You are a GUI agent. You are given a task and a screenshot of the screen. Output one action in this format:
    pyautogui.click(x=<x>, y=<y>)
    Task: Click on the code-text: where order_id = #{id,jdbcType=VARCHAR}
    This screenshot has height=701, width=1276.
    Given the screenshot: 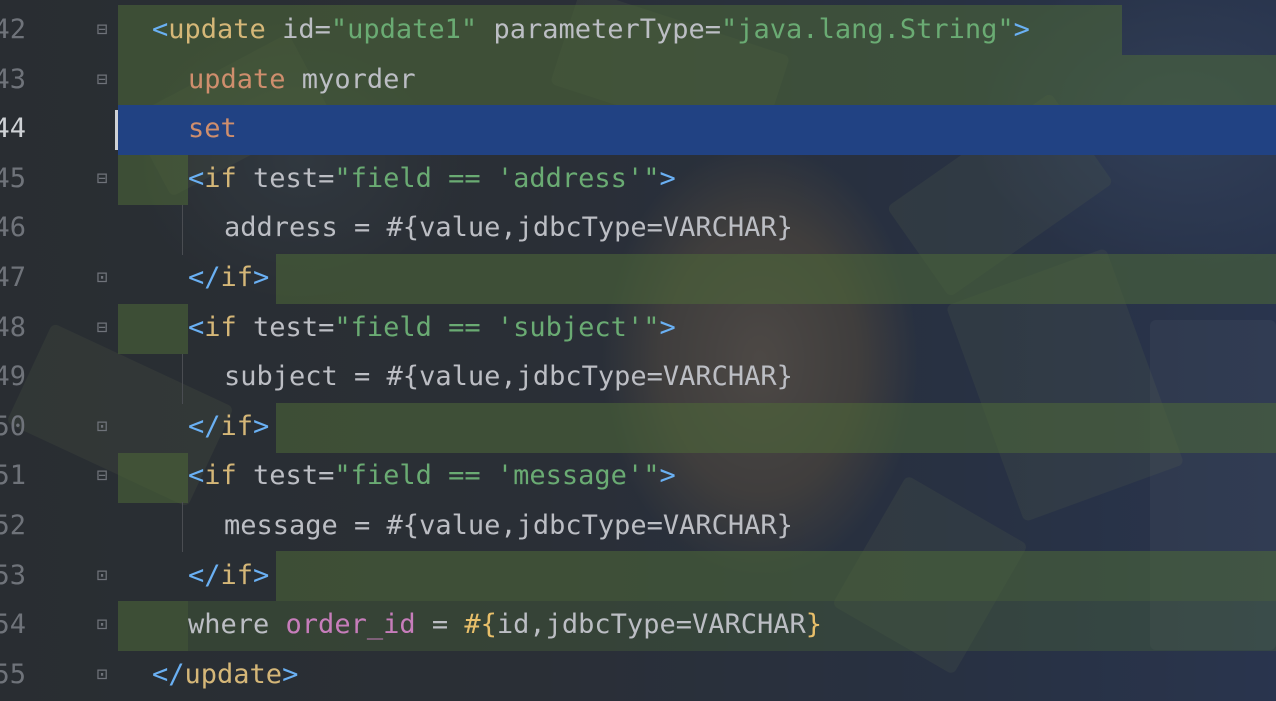 What is the action you would take?
    pyautogui.click(x=505, y=625)
    